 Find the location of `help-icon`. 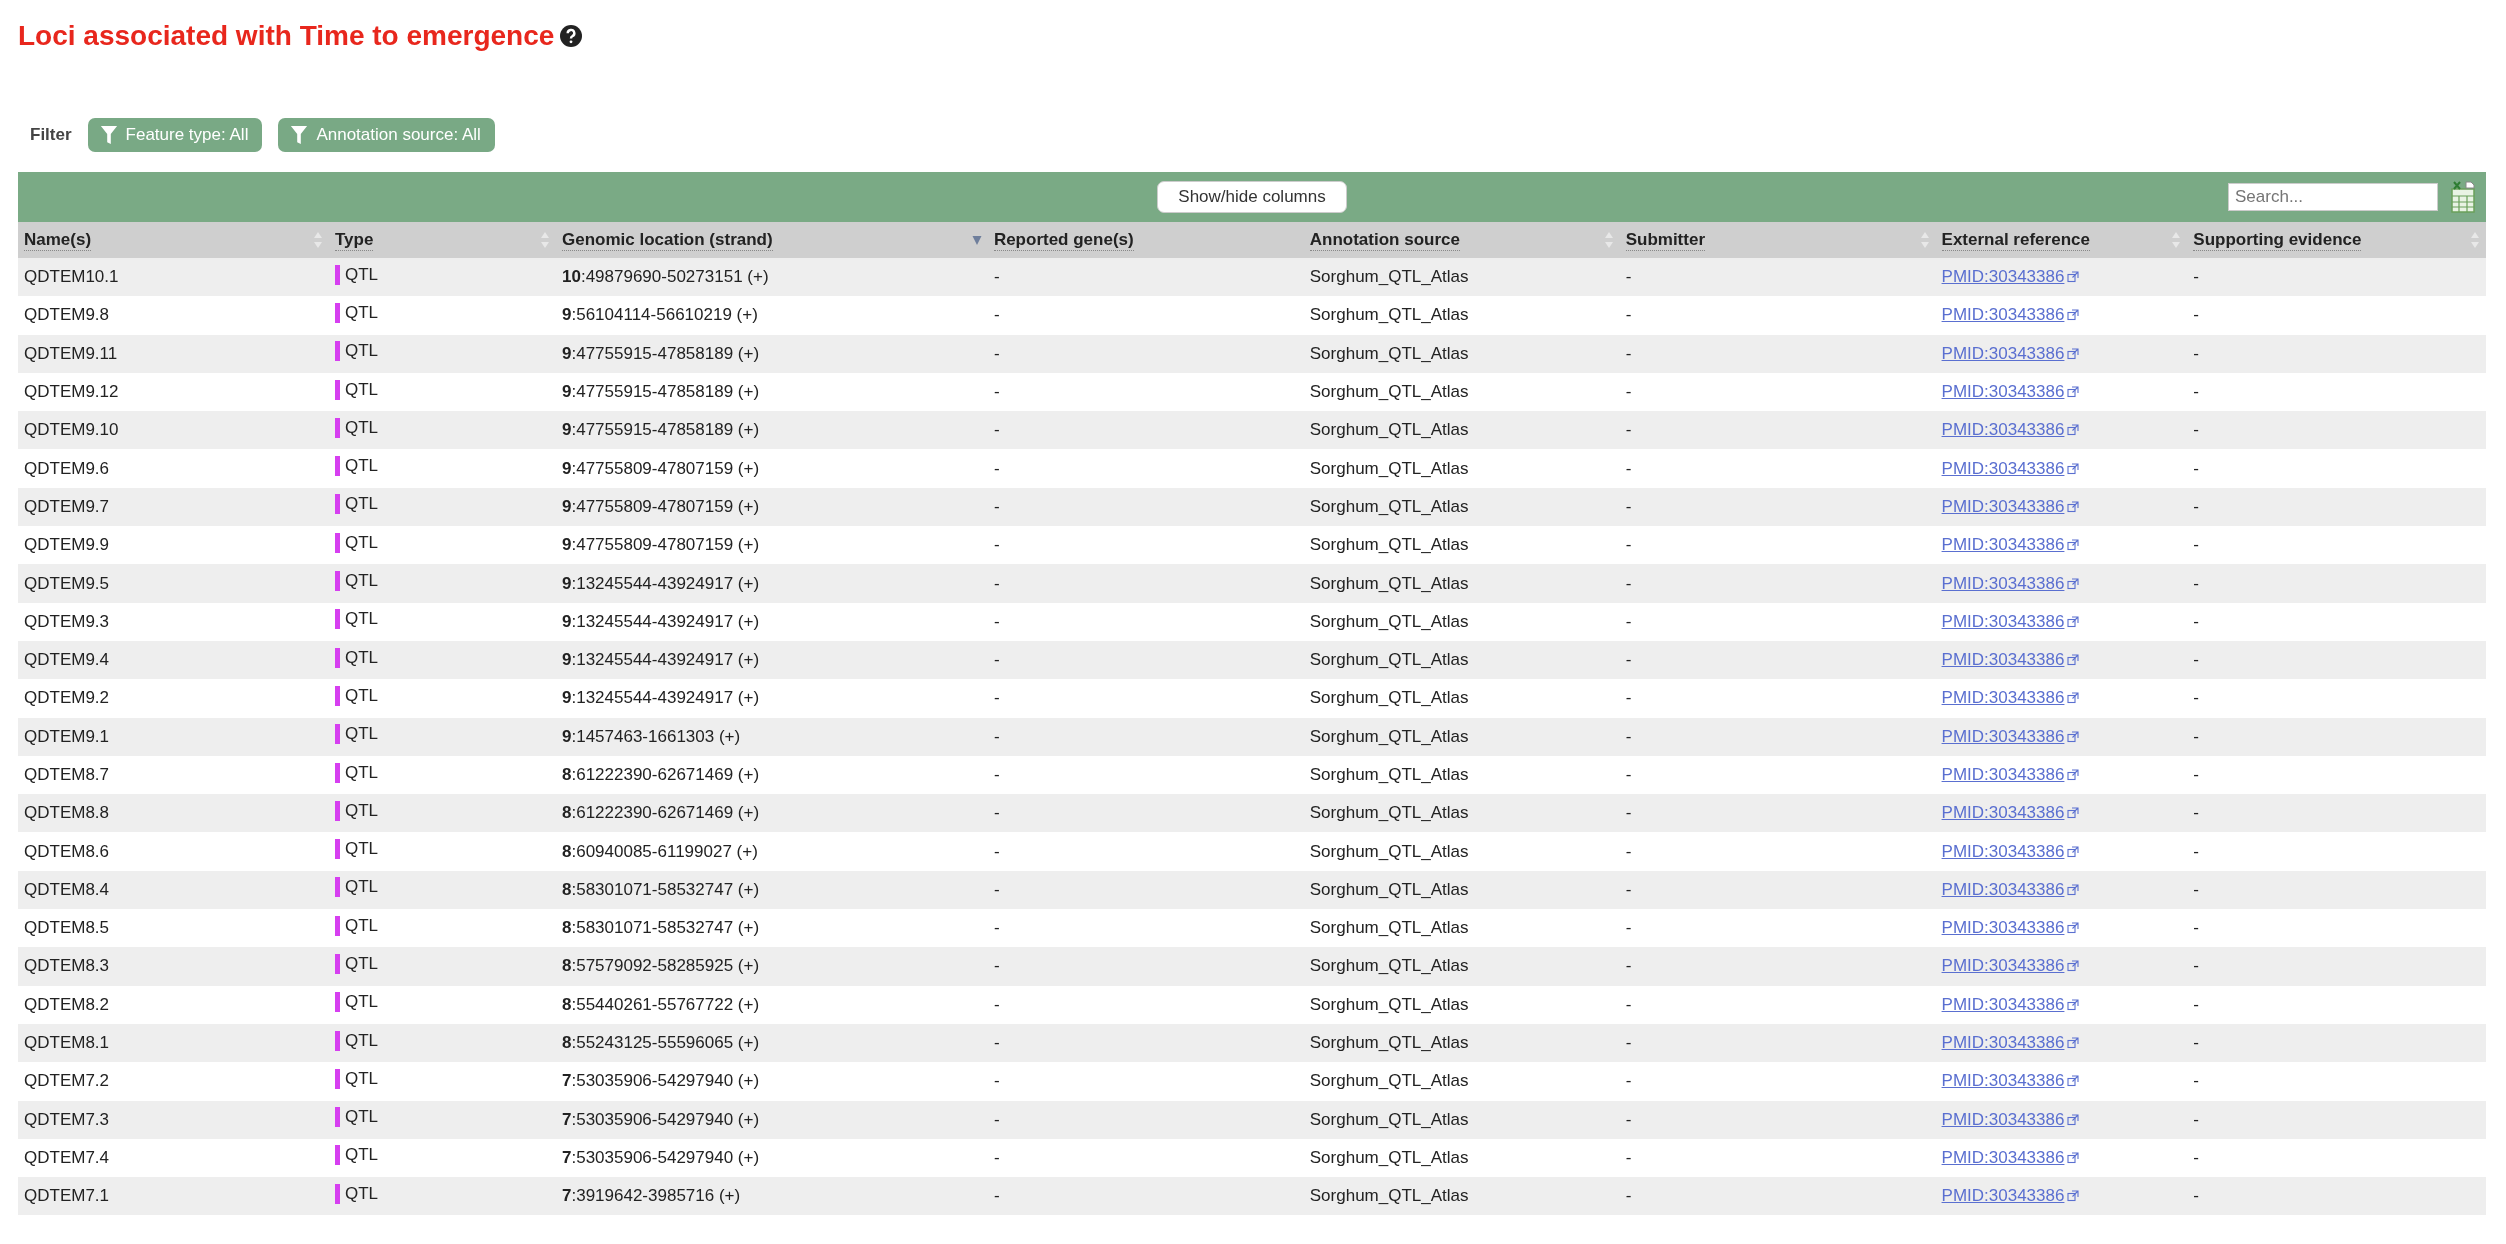

help-icon is located at coordinates (571, 36).